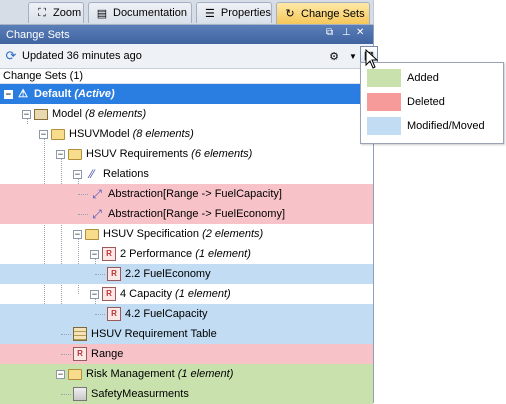 The height and width of the screenshot is (404, 506). What do you see at coordinates (189, 56) in the screenshot?
I see `panel-toolbar: ⟳ Updated 36 minutes ago ⚙ ▼ ▦` at bounding box center [189, 56].